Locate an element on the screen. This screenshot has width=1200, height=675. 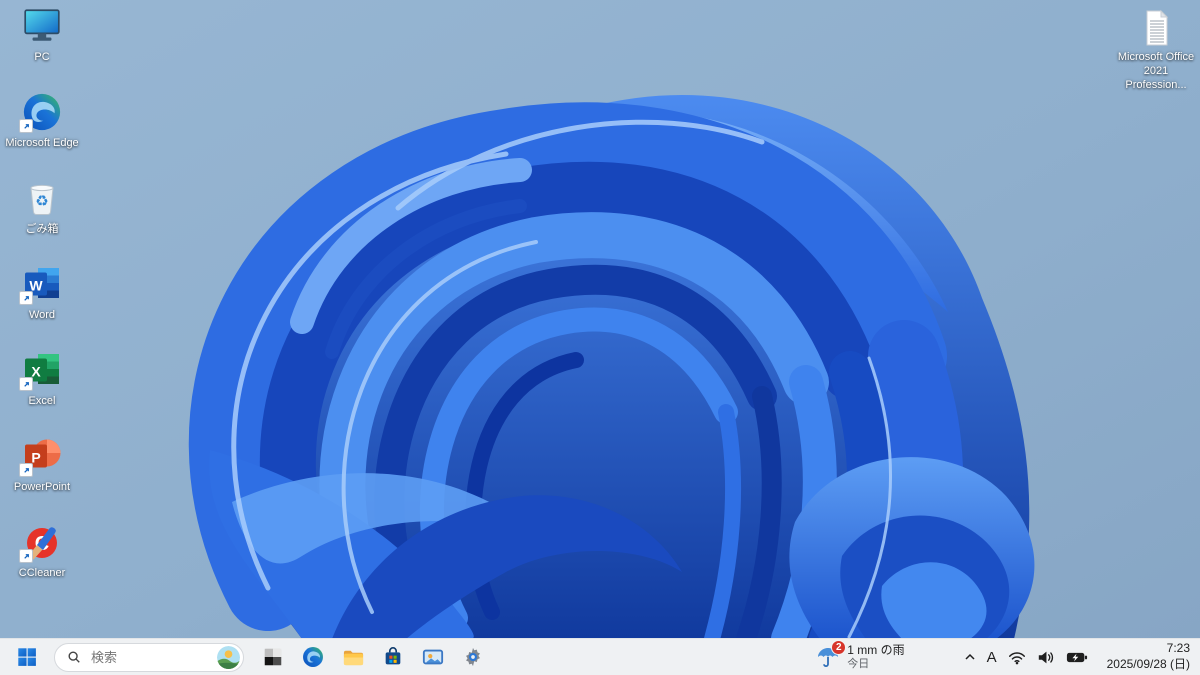
weather-widget: 2 1 mm の雨 今日 is located at coordinates (860, 656).